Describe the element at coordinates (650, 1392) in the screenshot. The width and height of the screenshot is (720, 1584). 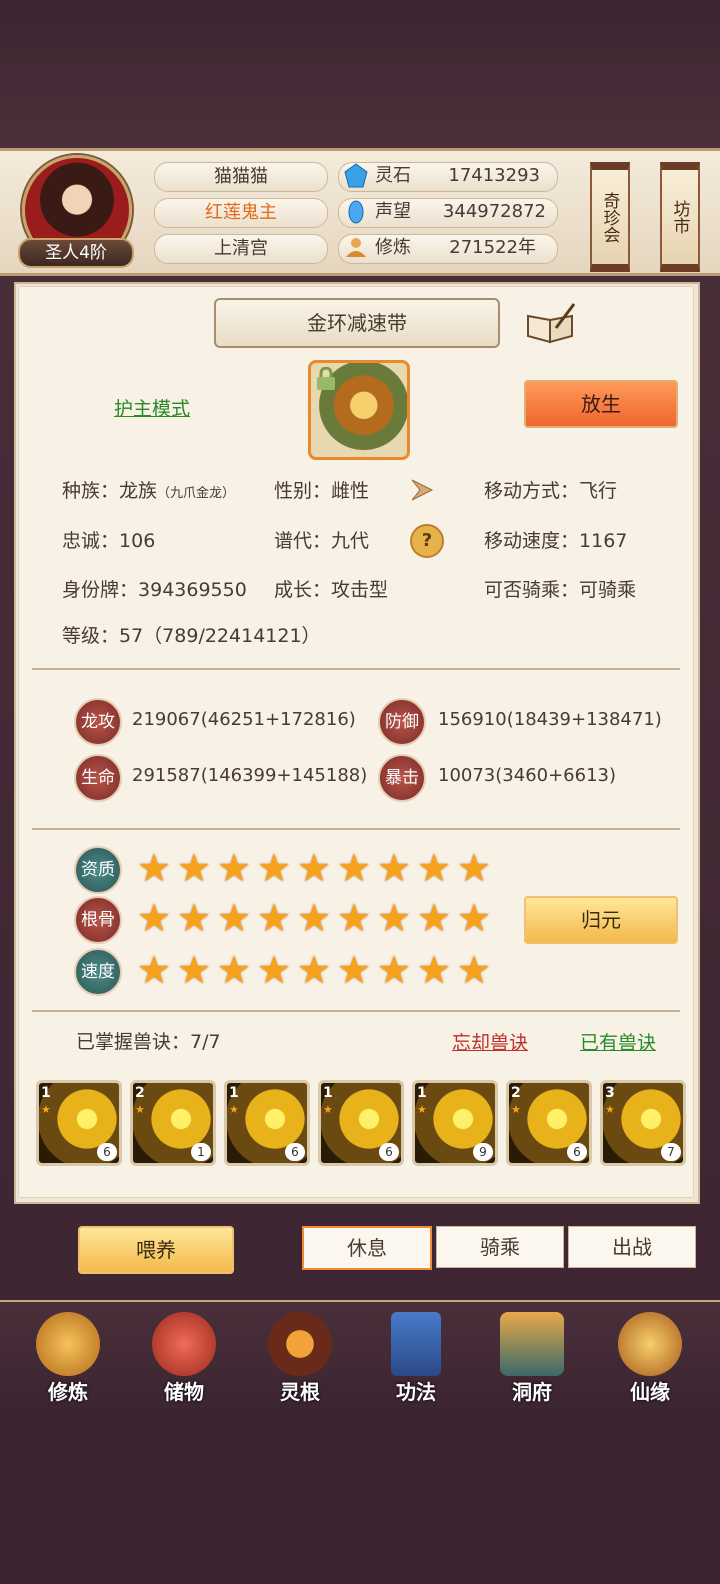
I see `nav-label: 仙缘` at that location.